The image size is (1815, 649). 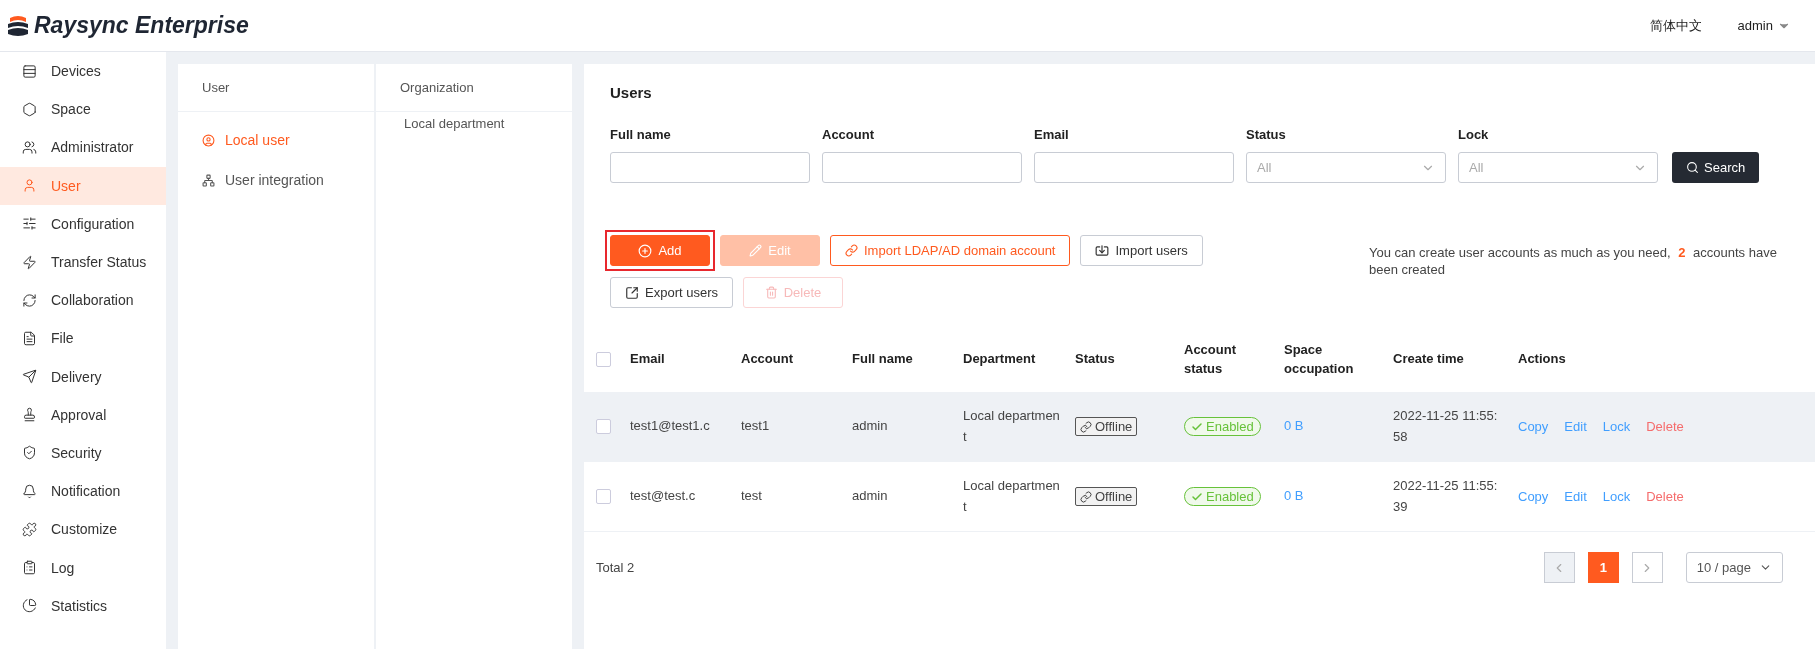 I want to click on search-button: Search, so click(x=1716, y=167).